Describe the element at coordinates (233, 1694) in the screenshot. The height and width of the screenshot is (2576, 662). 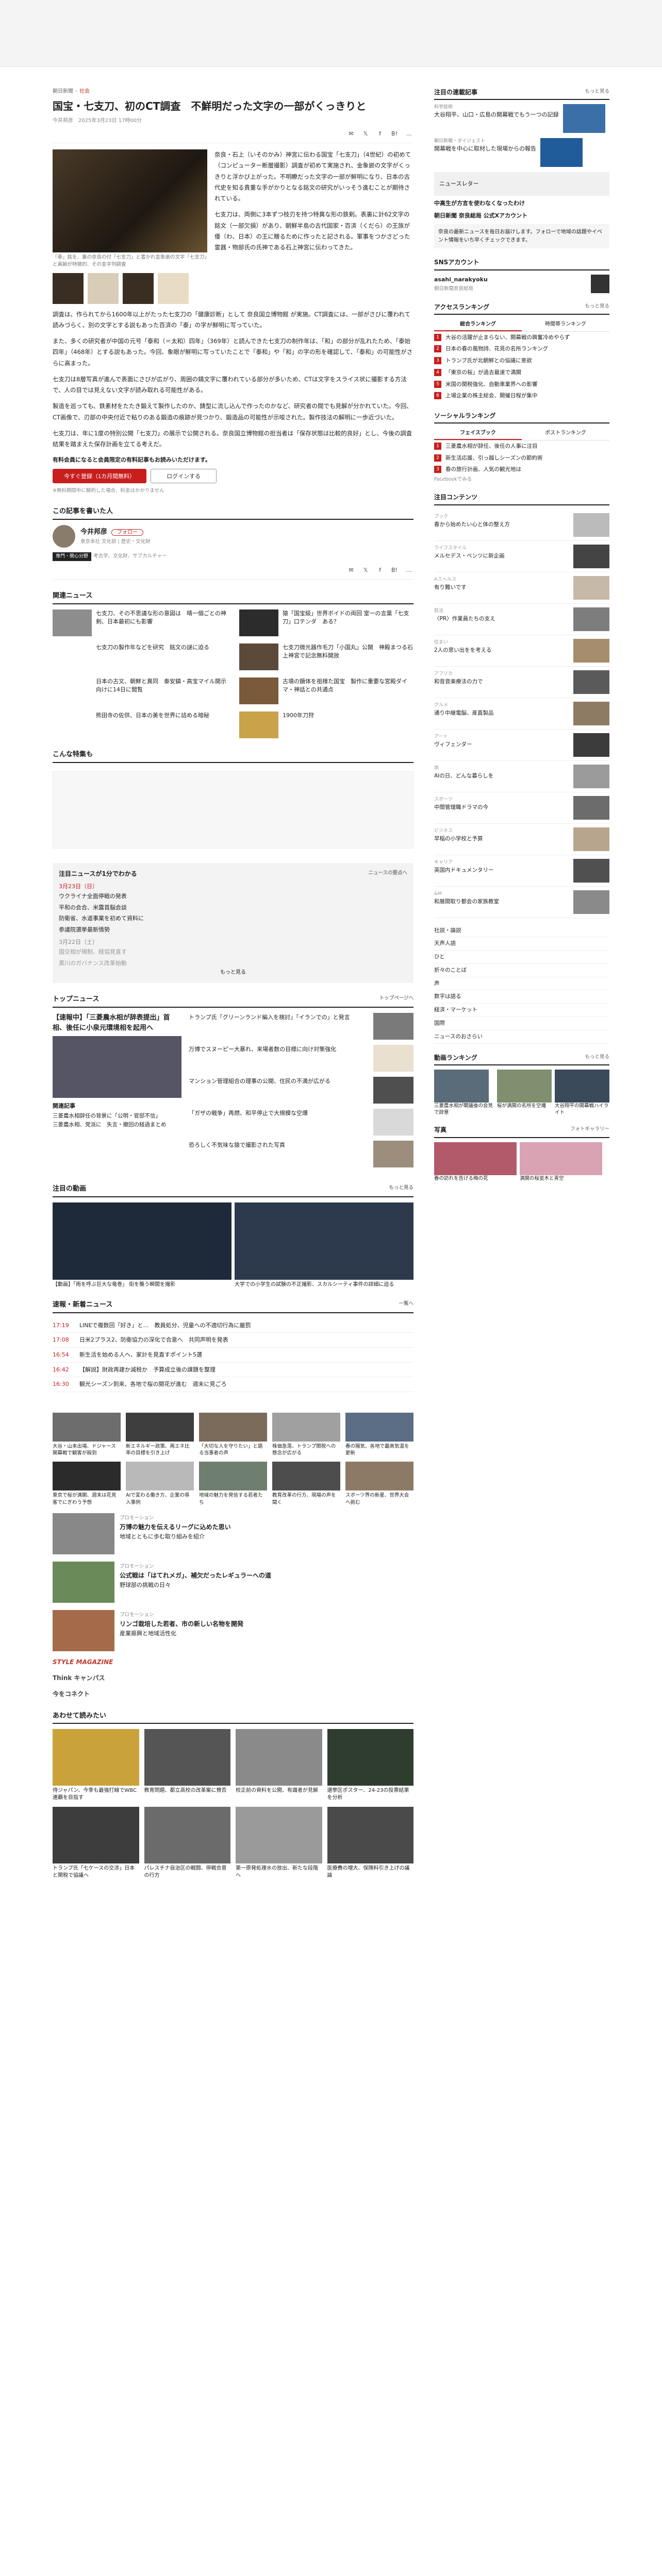
I see `brand-logo-connect: 今をコネクト` at that location.